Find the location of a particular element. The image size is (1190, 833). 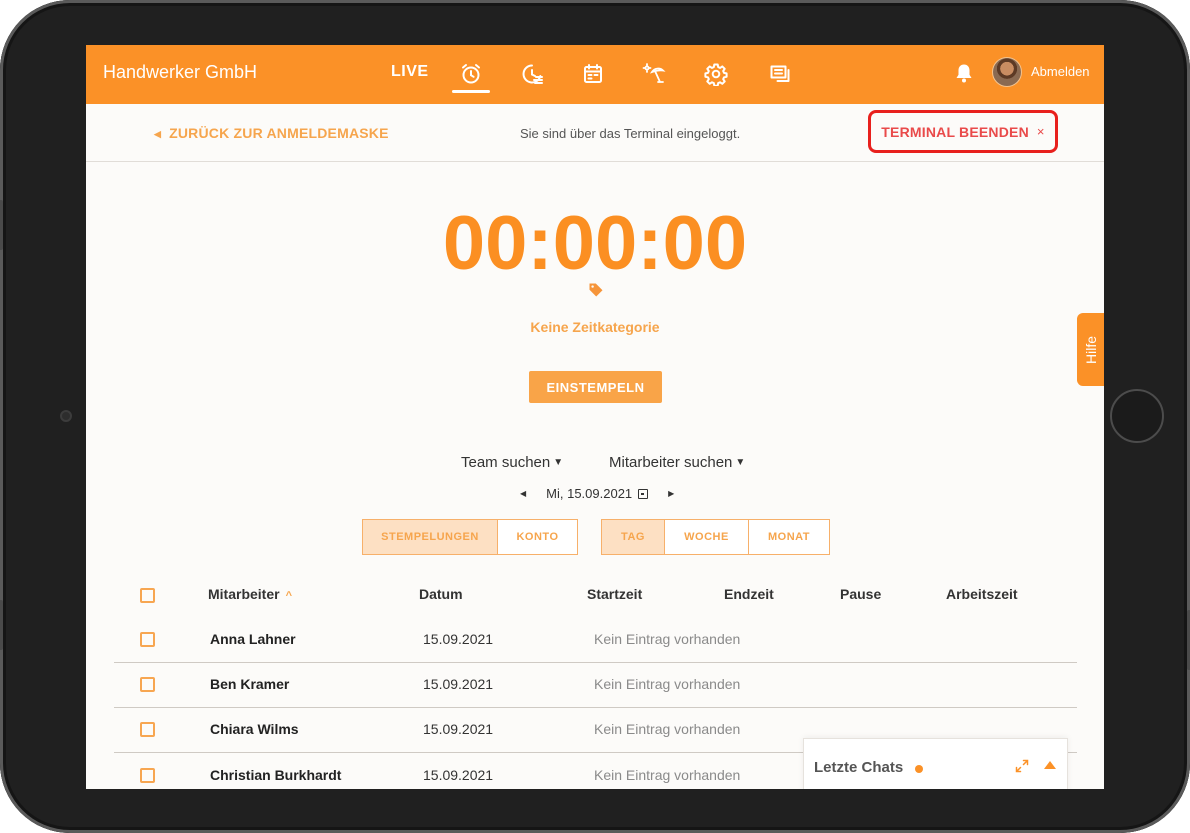

selected-date: Mi, 15.09.2021 is located at coordinates (589, 493).